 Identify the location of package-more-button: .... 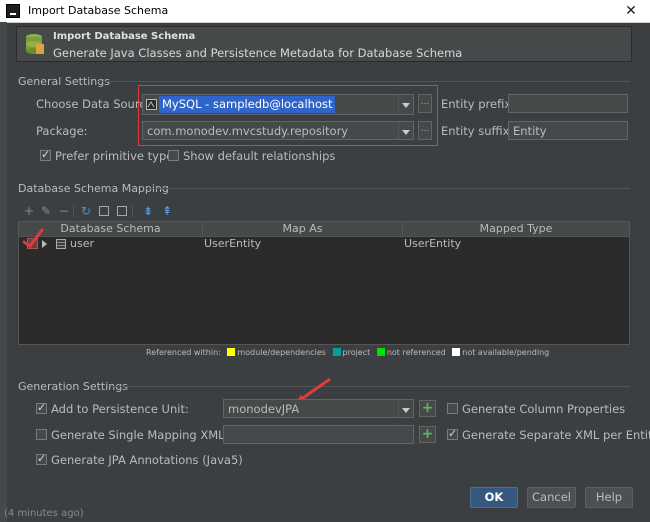
(425, 130).